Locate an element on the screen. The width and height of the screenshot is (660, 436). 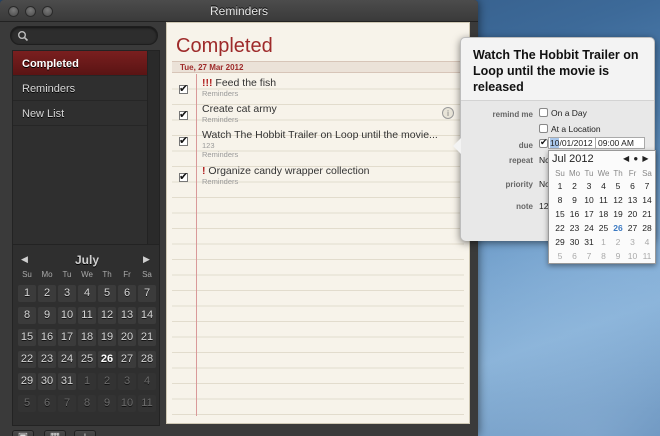
info-icon: i is located at coordinates (448, 113).